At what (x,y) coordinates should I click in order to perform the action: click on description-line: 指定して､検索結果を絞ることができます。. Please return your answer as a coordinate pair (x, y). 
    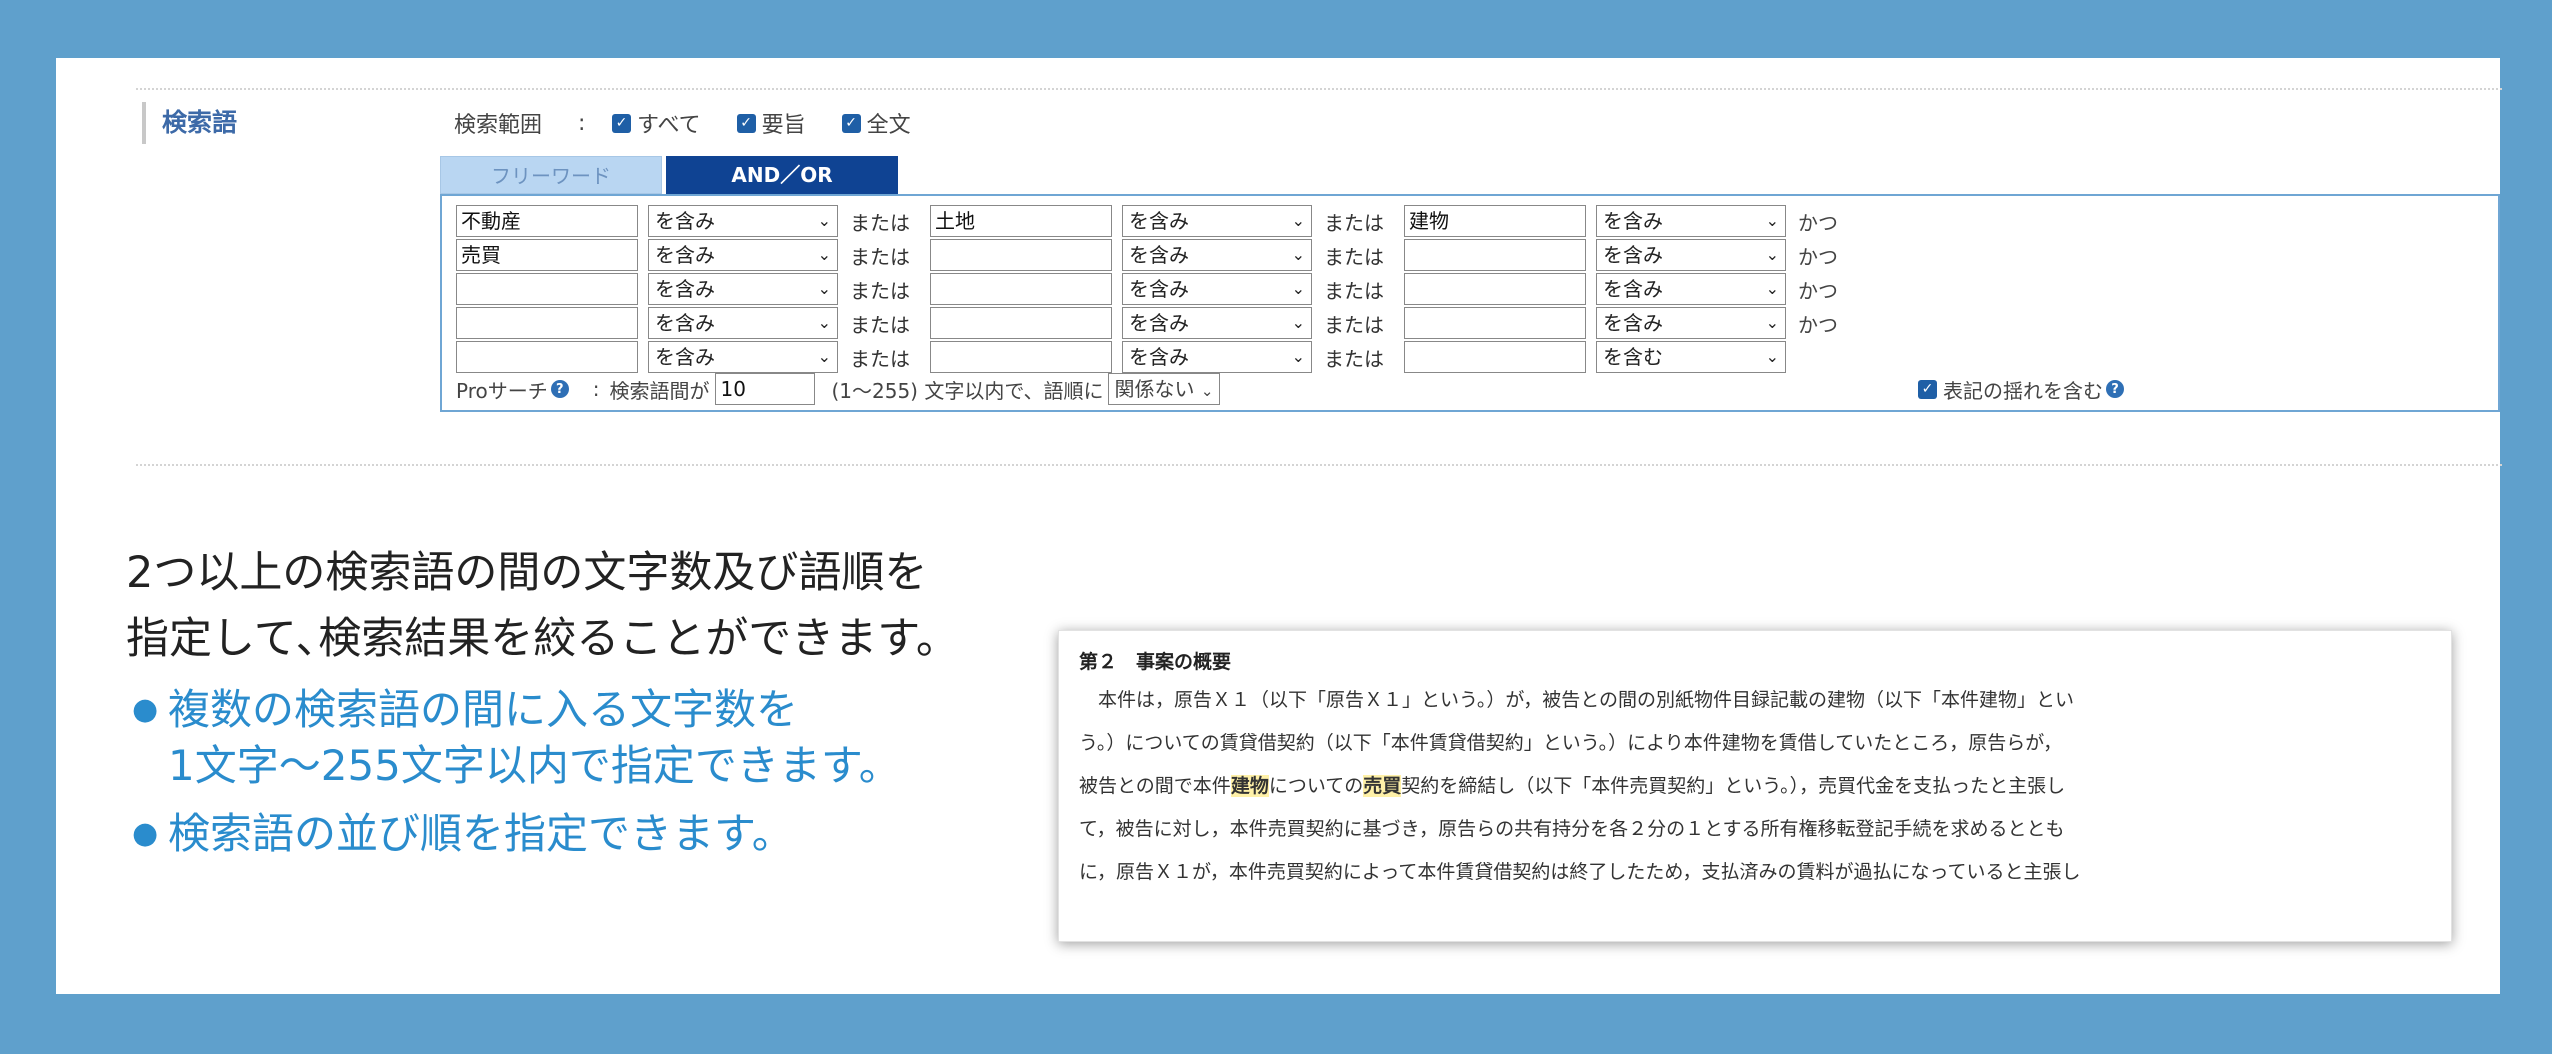
    Looking at the image, I should click on (542, 639).